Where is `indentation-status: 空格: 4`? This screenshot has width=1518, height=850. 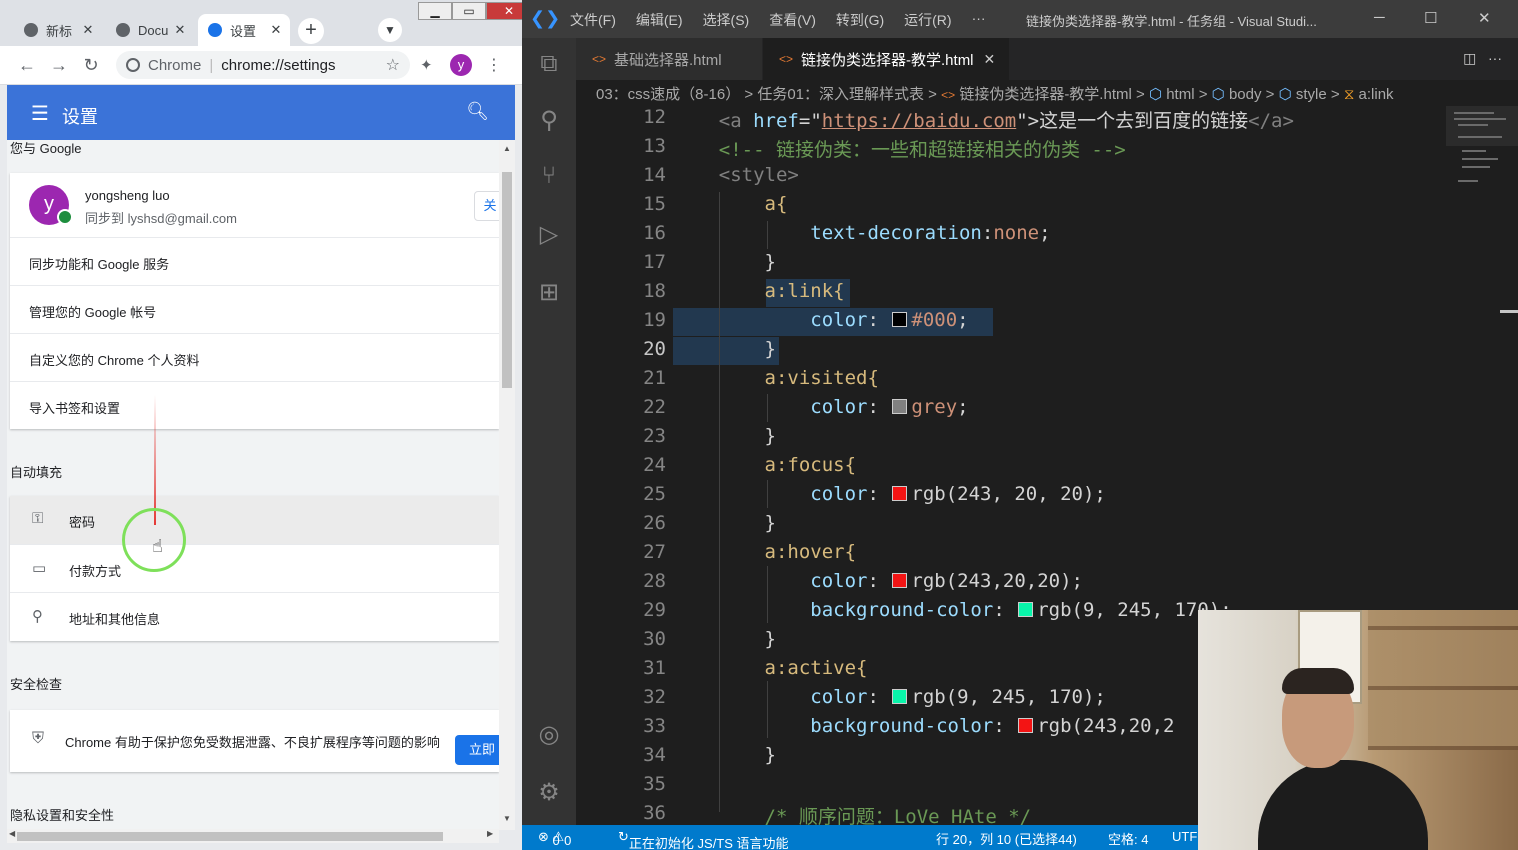 indentation-status: 空格: 4 is located at coordinates (1128, 838).